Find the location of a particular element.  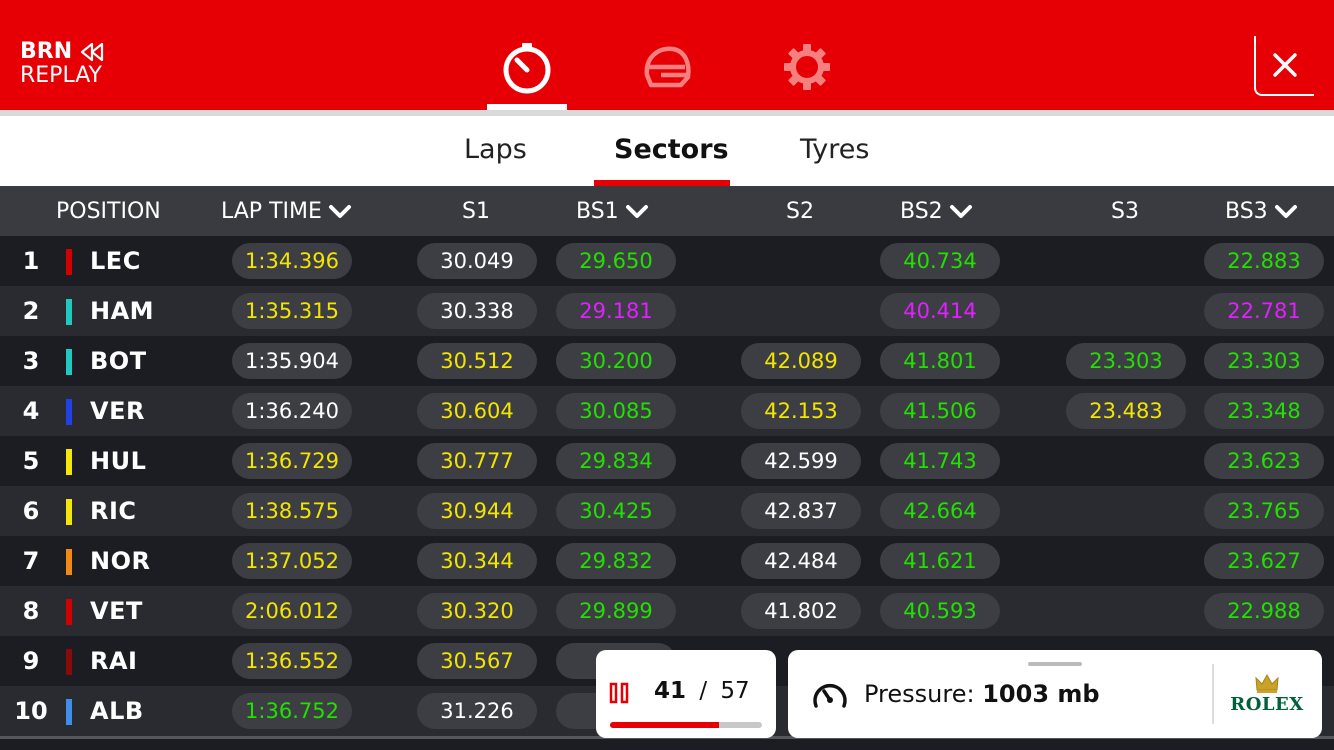

driver-code: VER is located at coordinates (117, 411).